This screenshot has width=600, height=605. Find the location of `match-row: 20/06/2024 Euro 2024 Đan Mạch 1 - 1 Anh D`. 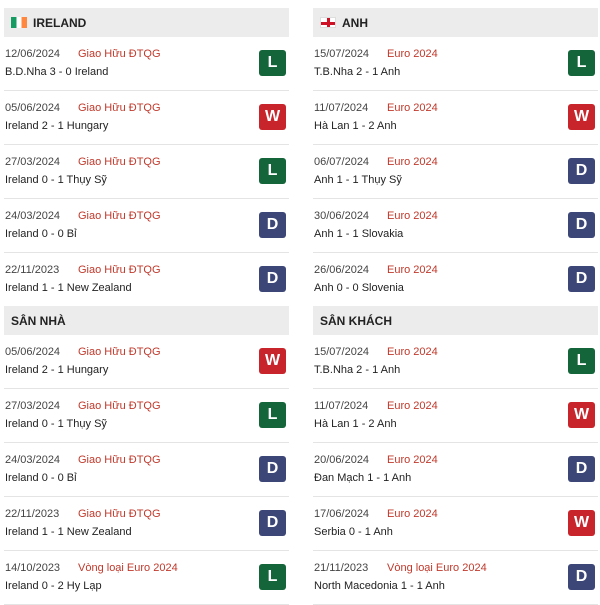

match-row: 20/06/2024 Euro 2024 Đan Mạch 1 - 1 Anh D is located at coordinates (455, 470).